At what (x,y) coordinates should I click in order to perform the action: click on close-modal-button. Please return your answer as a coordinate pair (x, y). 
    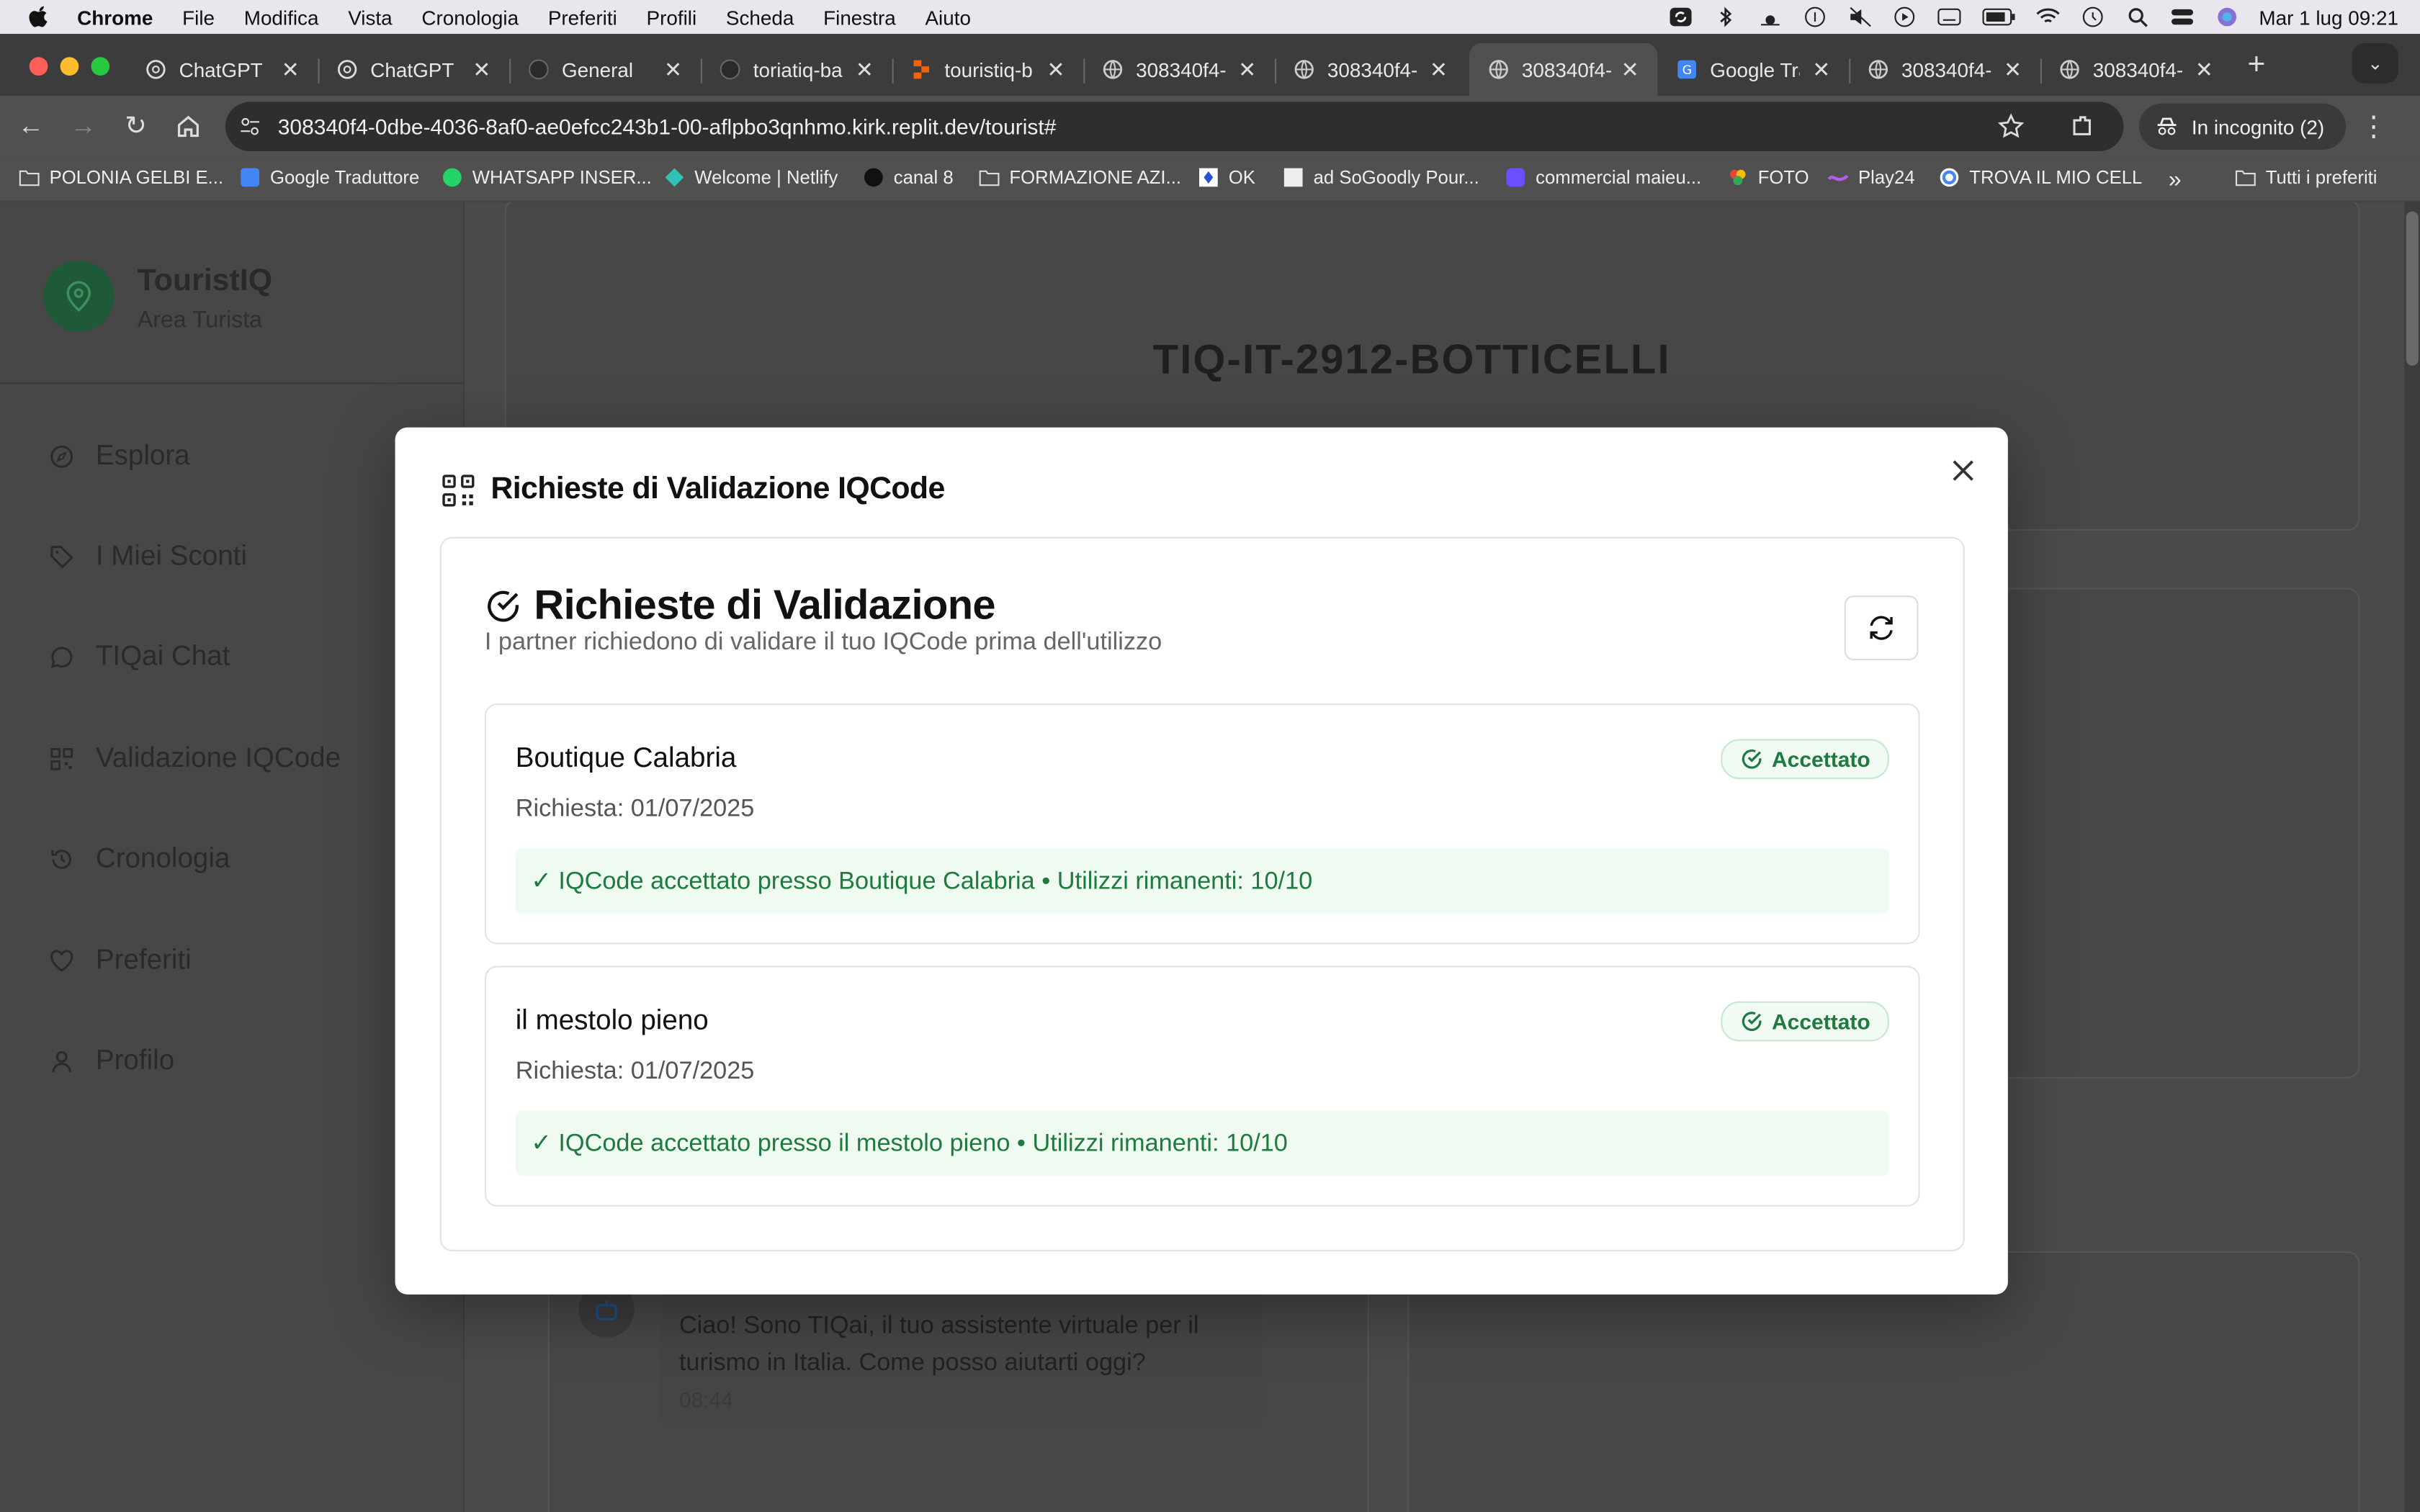
    Looking at the image, I should click on (1963, 471).